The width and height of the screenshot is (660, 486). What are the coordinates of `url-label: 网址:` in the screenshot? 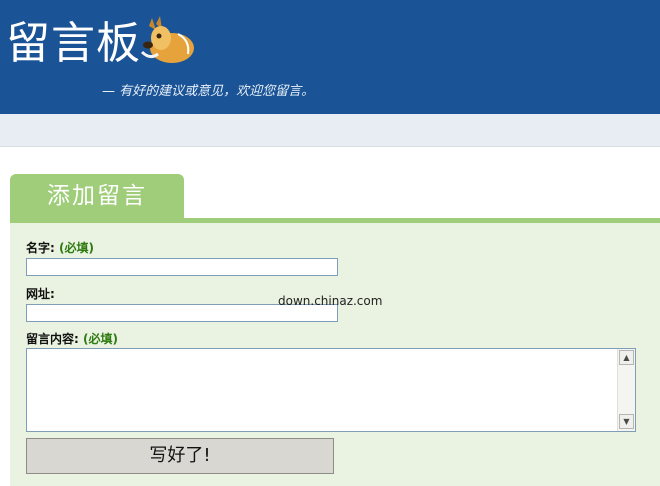 It's located at (40, 293).